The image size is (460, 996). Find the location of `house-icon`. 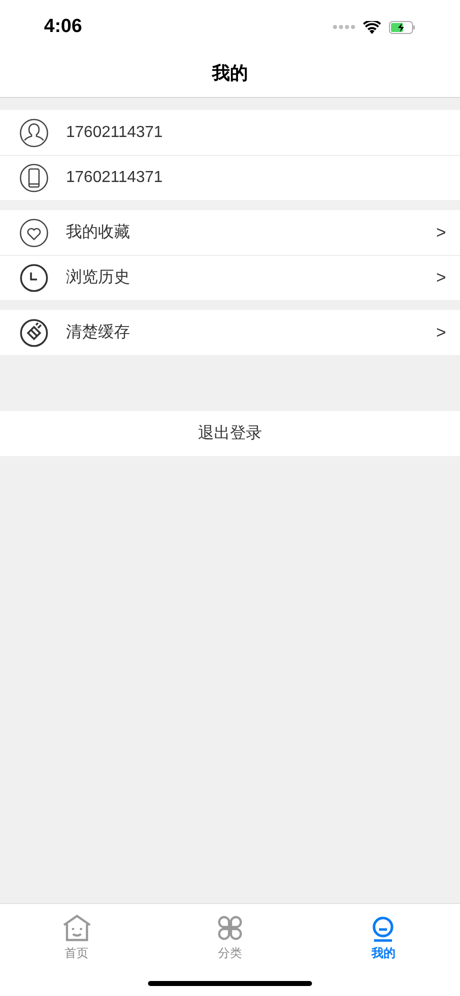

house-icon is located at coordinates (77, 928).